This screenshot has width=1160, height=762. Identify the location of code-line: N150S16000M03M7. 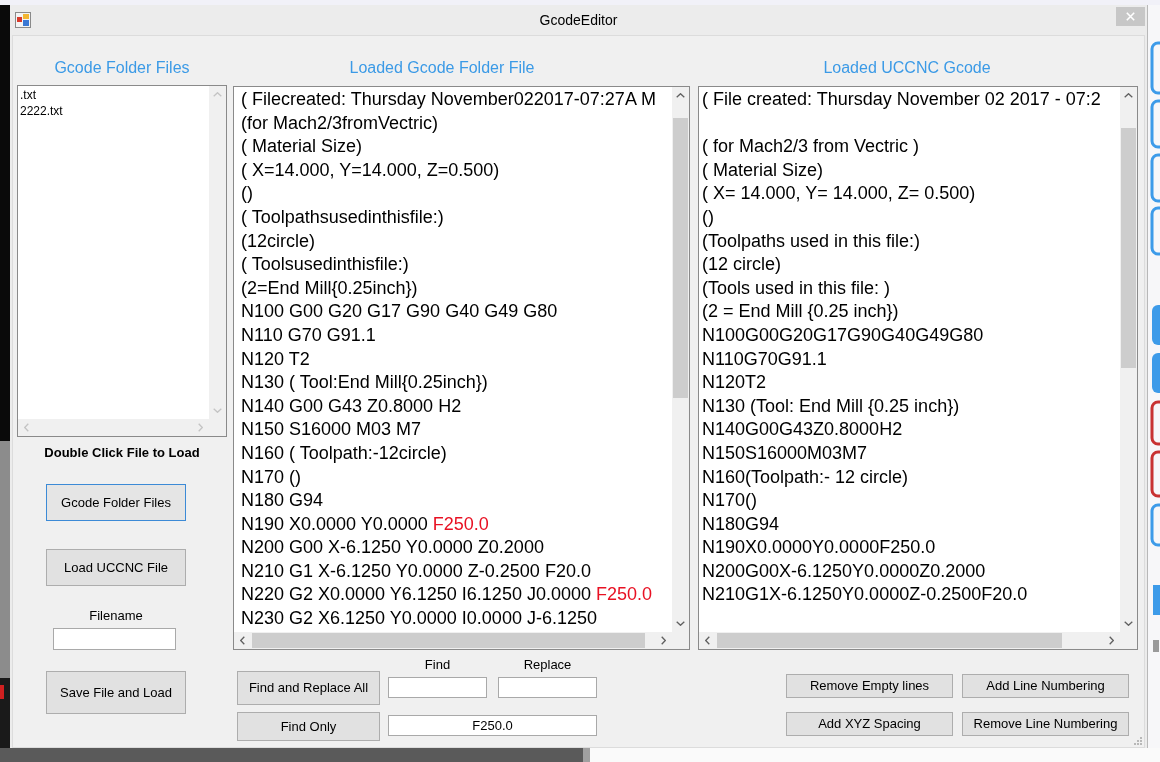
(785, 453).